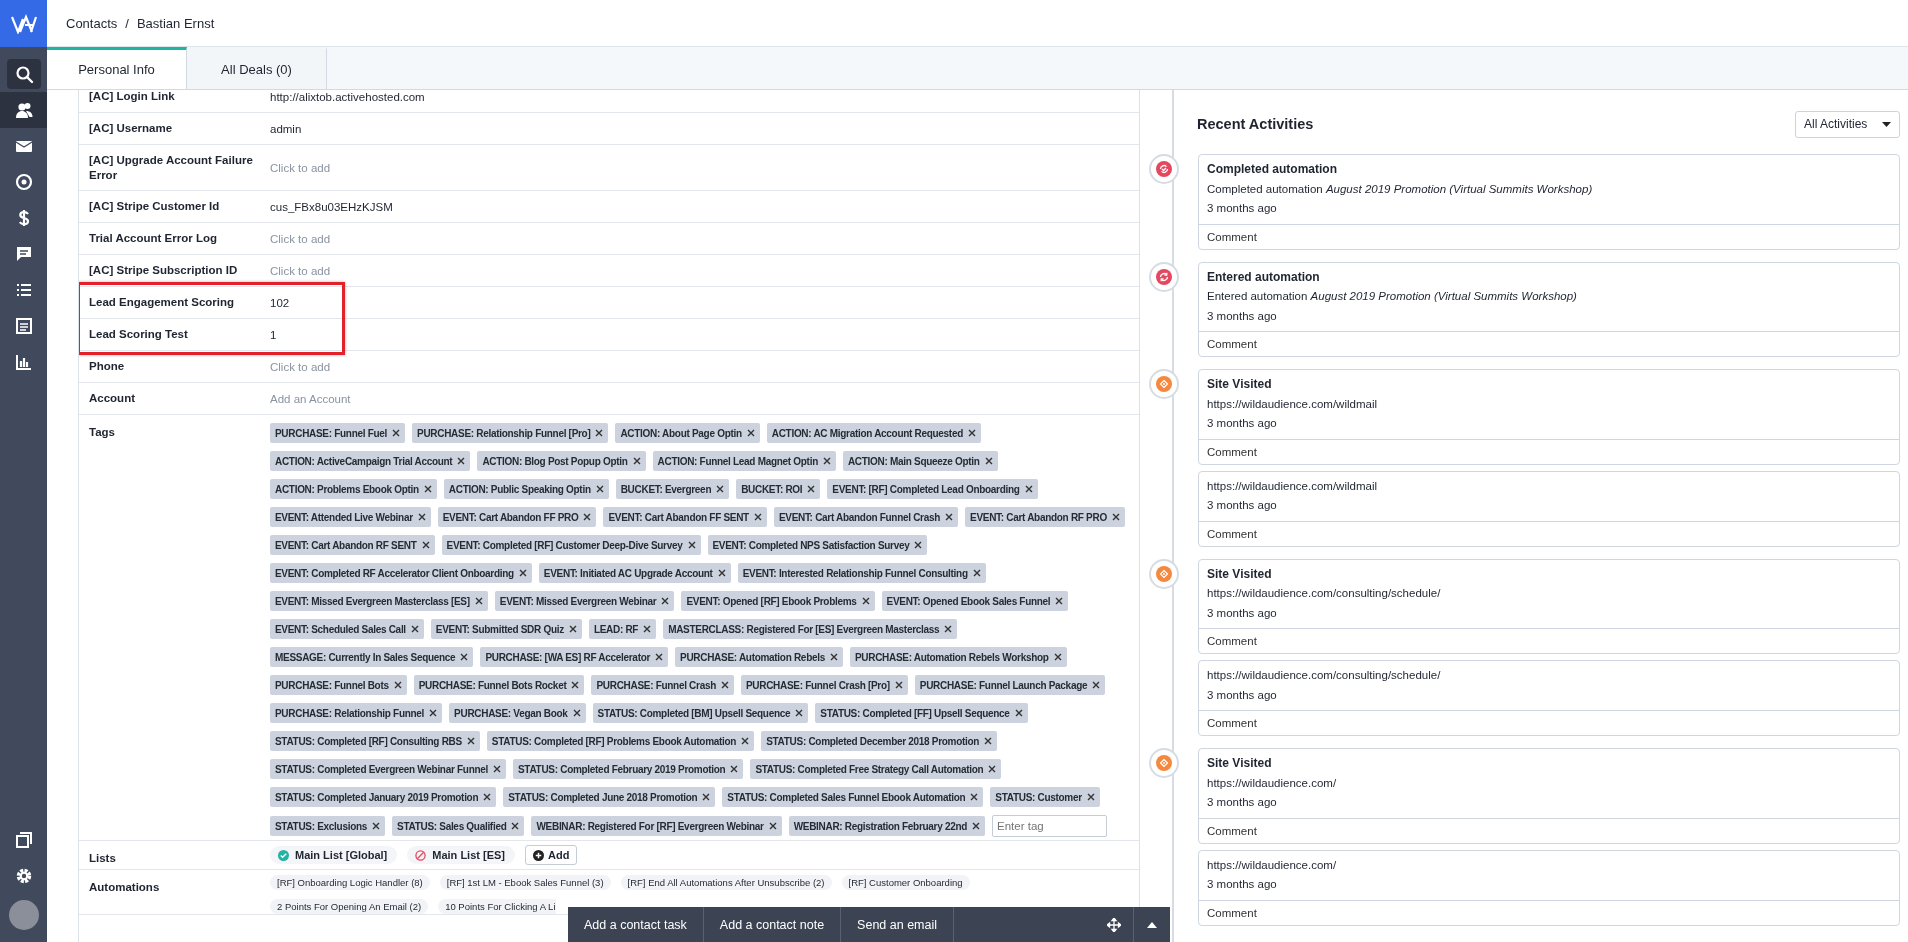 This screenshot has width=1908, height=942. I want to click on tag: ACTION: Funnel Lead Magnet Optin, so click(744, 461).